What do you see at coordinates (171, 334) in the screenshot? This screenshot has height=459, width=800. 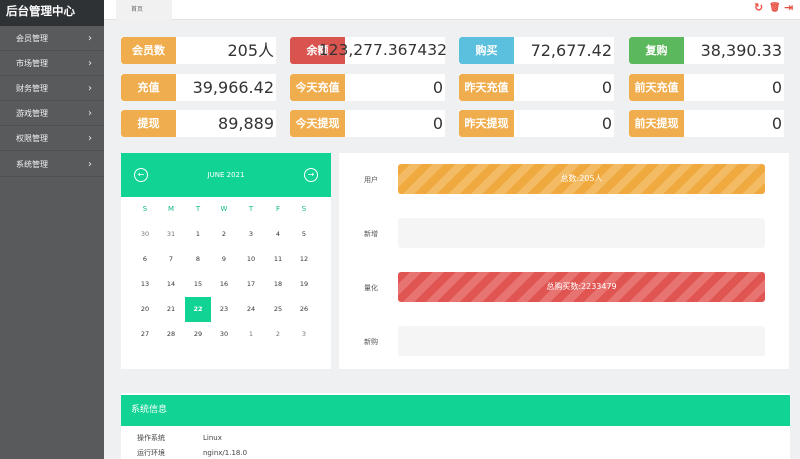 I see `calendar-day: 28` at bounding box center [171, 334].